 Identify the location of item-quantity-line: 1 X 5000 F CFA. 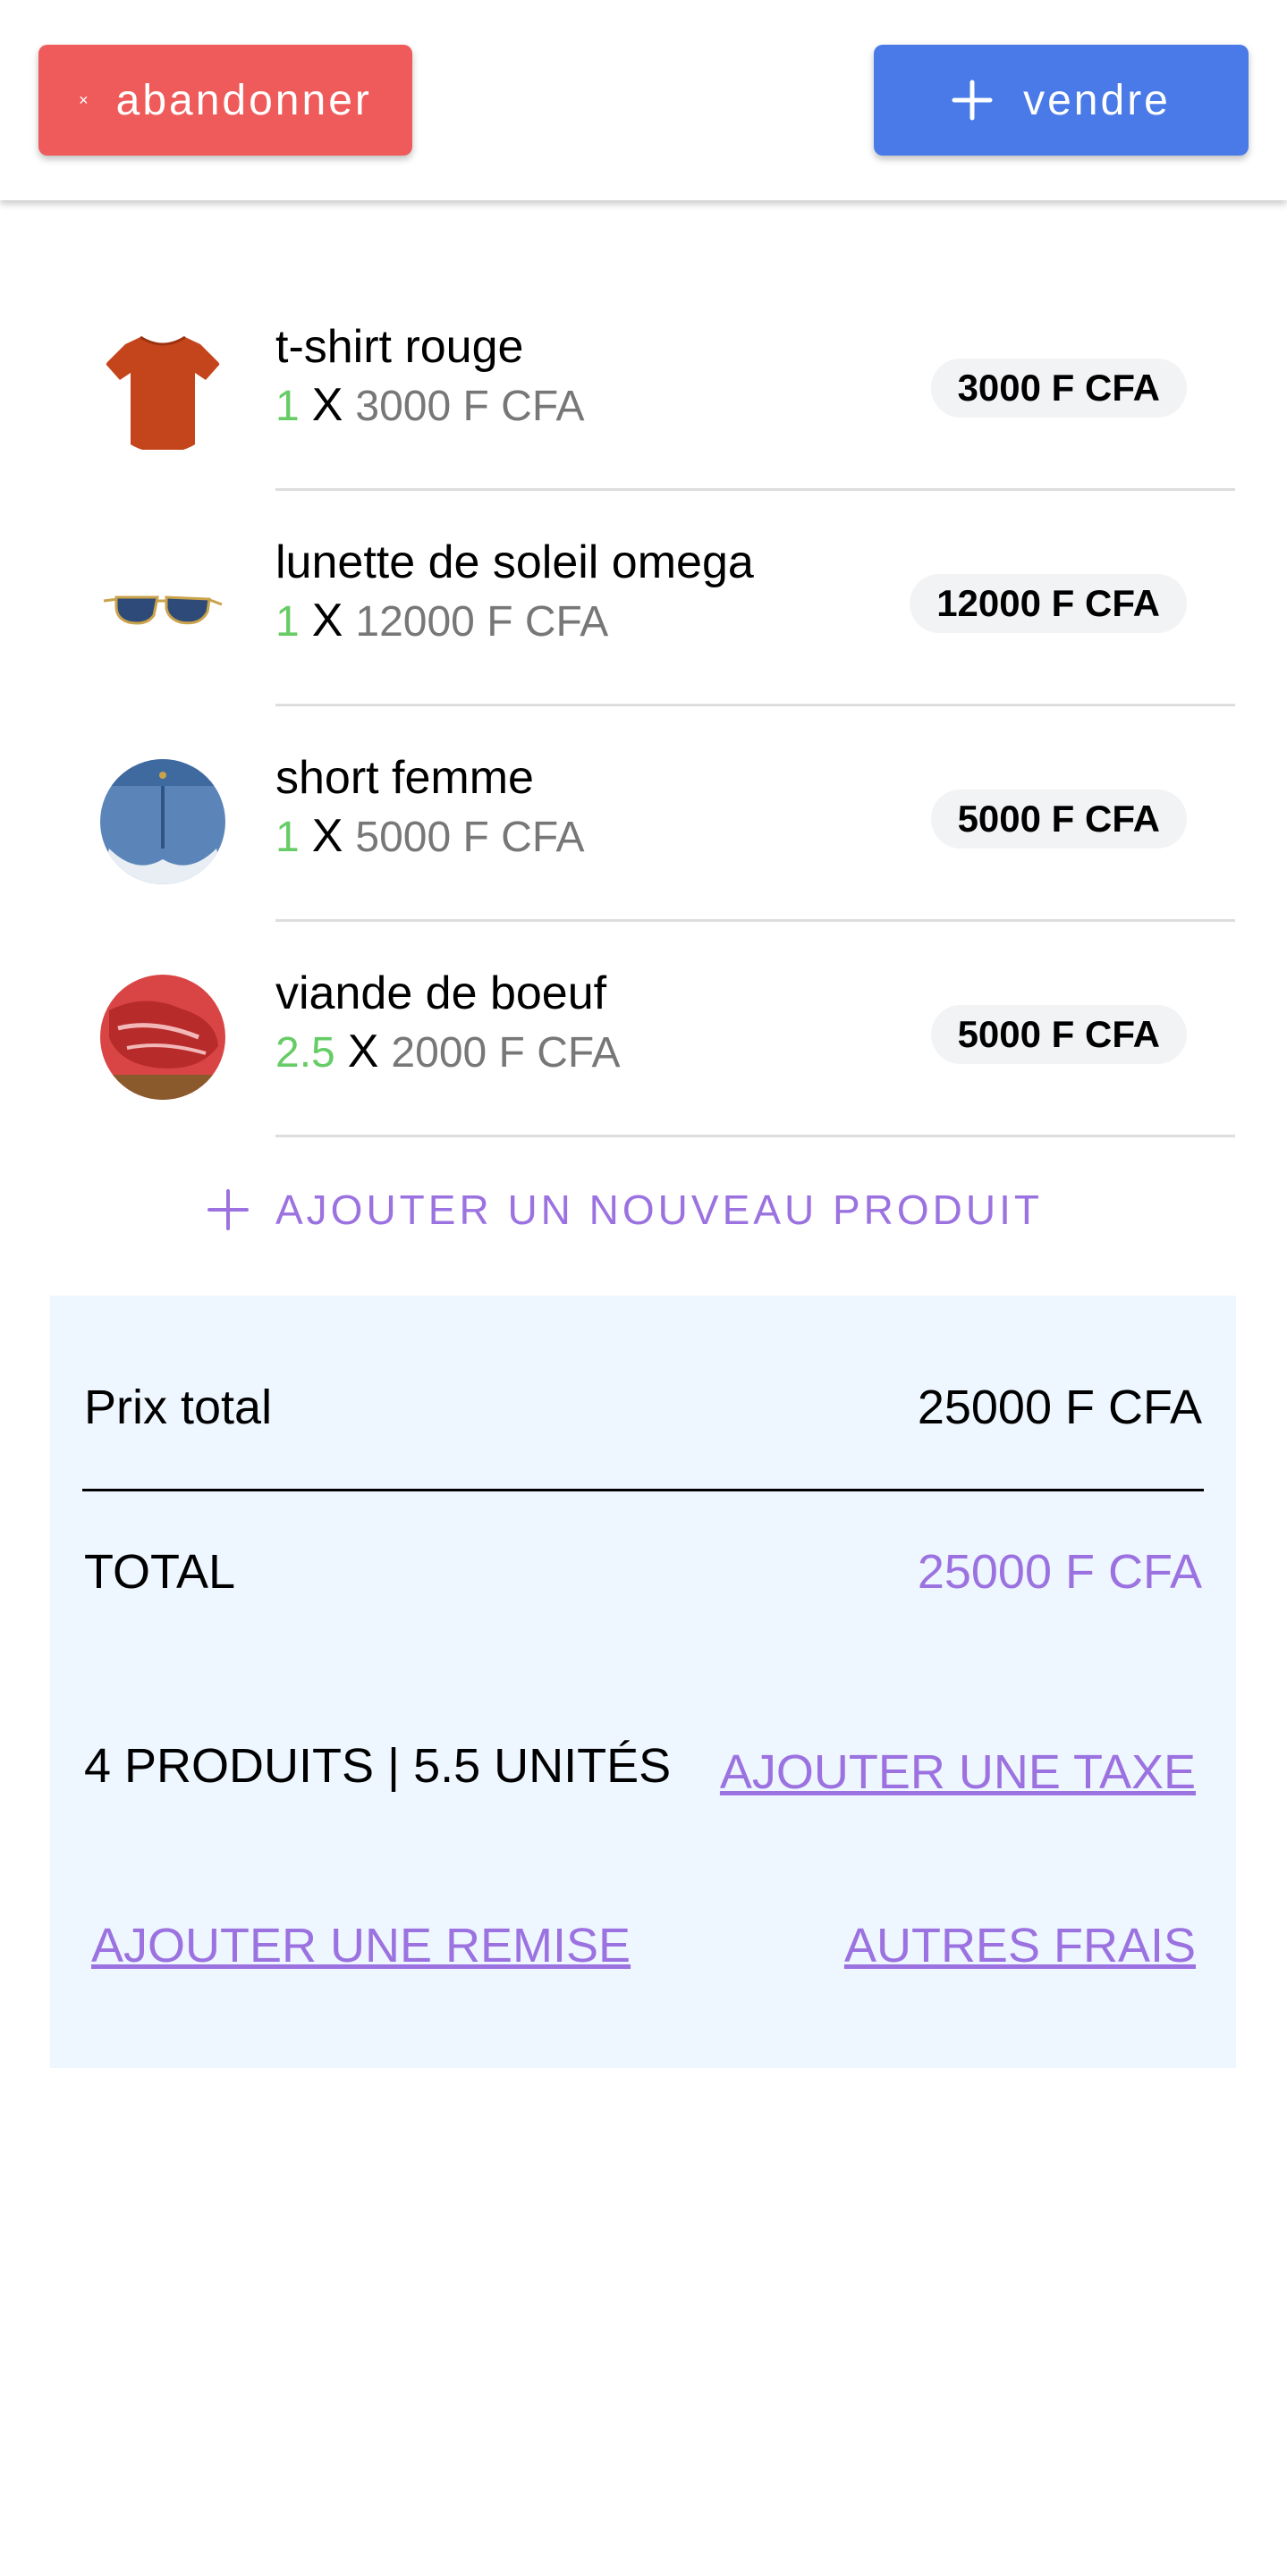
(430, 836).